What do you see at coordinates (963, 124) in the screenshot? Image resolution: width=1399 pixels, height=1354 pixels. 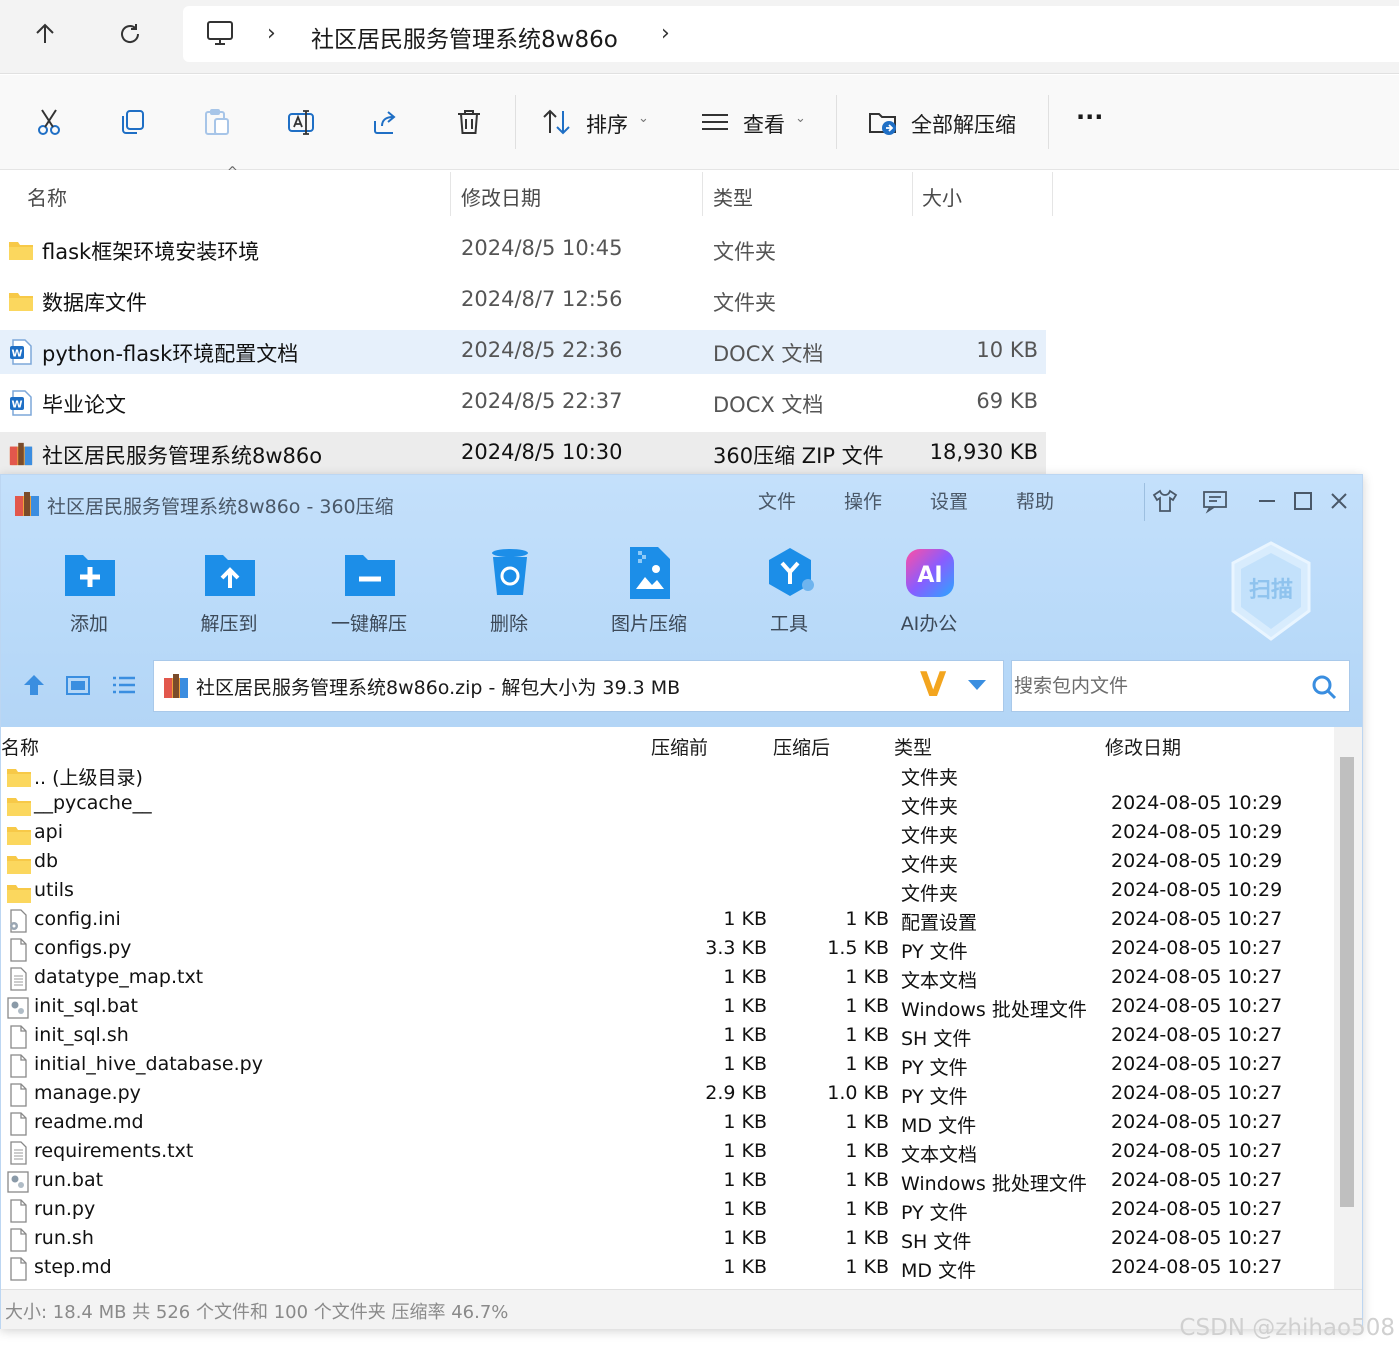 I see `extract-all-button: 全部解压缩` at bounding box center [963, 124].